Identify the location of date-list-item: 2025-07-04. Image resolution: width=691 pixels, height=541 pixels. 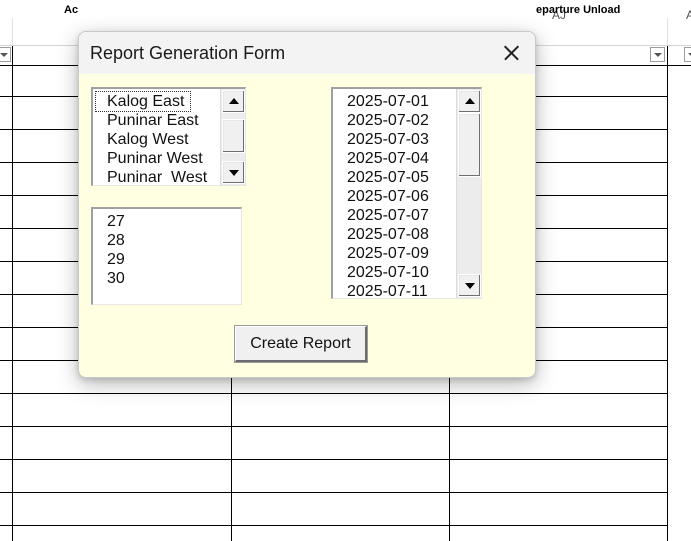
(388, 158).